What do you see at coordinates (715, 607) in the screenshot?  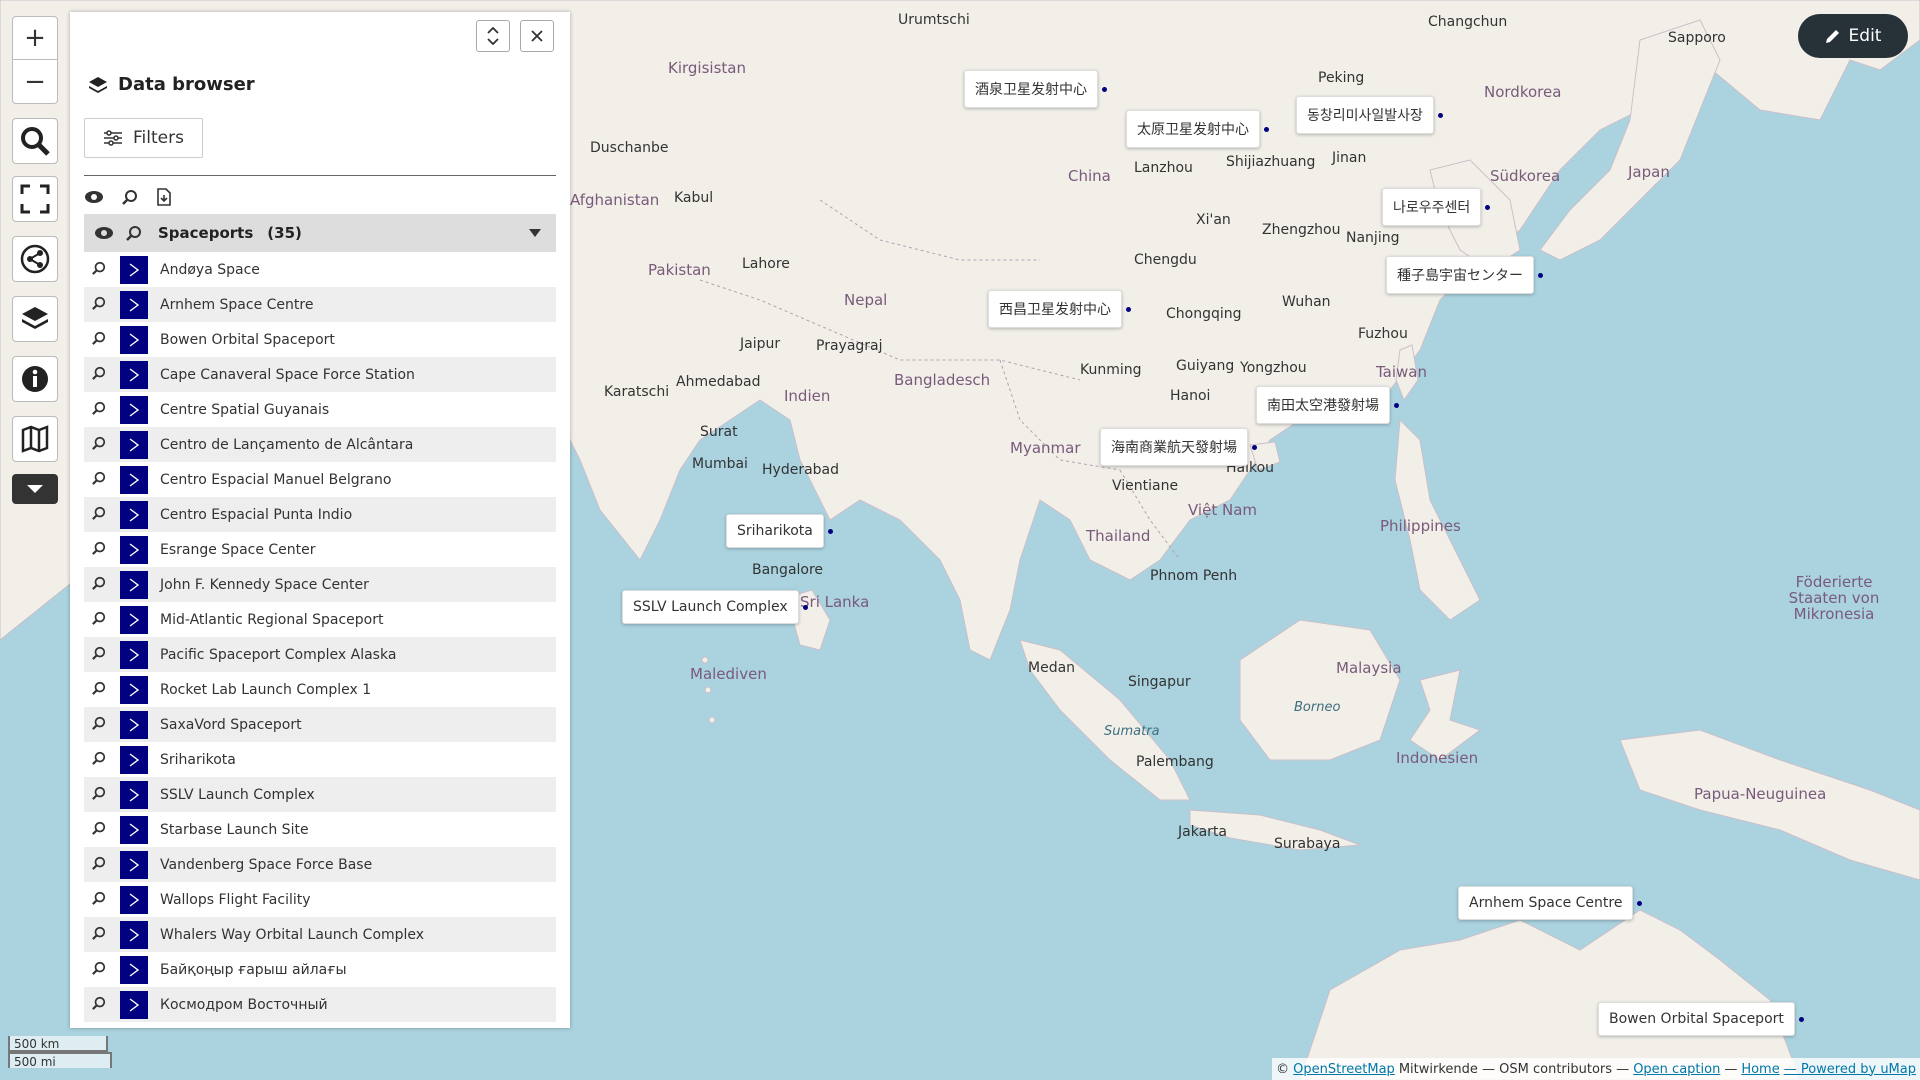 I see `map-marker-label: SSLV Launch Complex` at bounding box center [715, 607].